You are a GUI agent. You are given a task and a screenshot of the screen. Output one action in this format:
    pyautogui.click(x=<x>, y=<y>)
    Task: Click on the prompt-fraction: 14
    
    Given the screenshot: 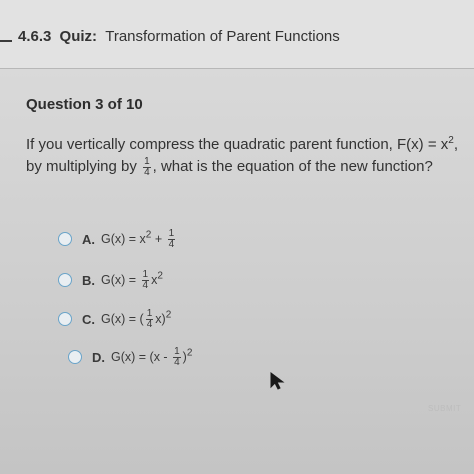 What is the action you would take?
    pyautogui.click(x=147, y=166)
    